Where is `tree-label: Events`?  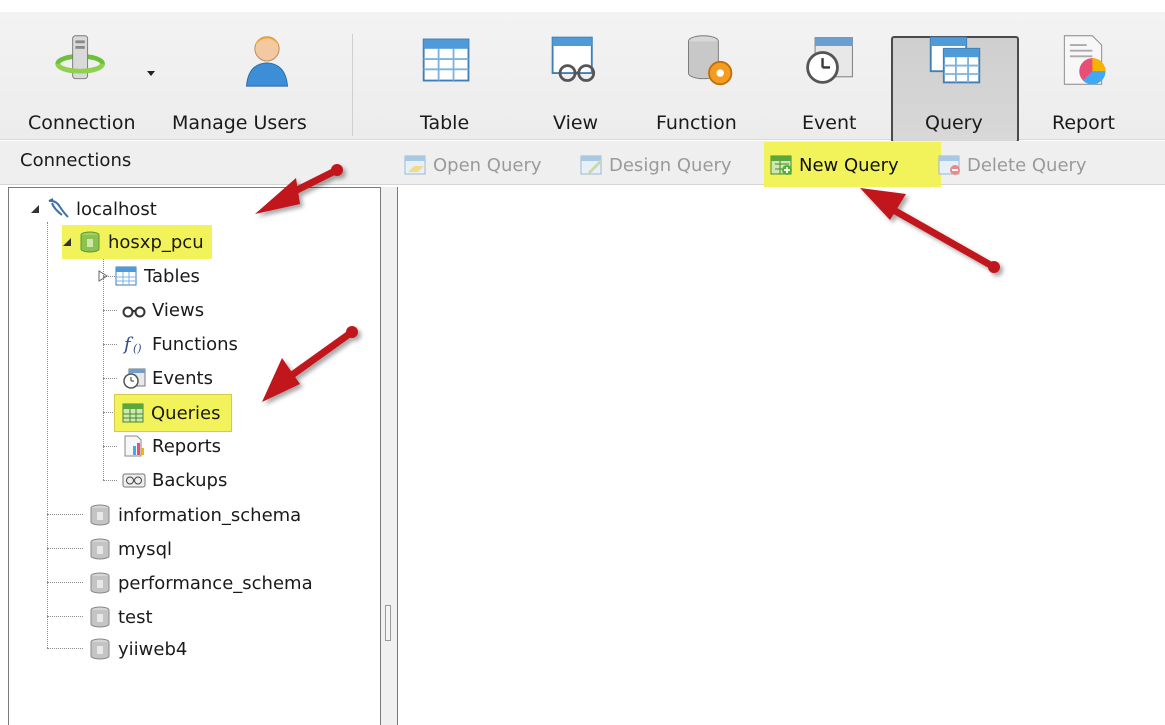 tree-label: Events is located at coordinates (182, 378).